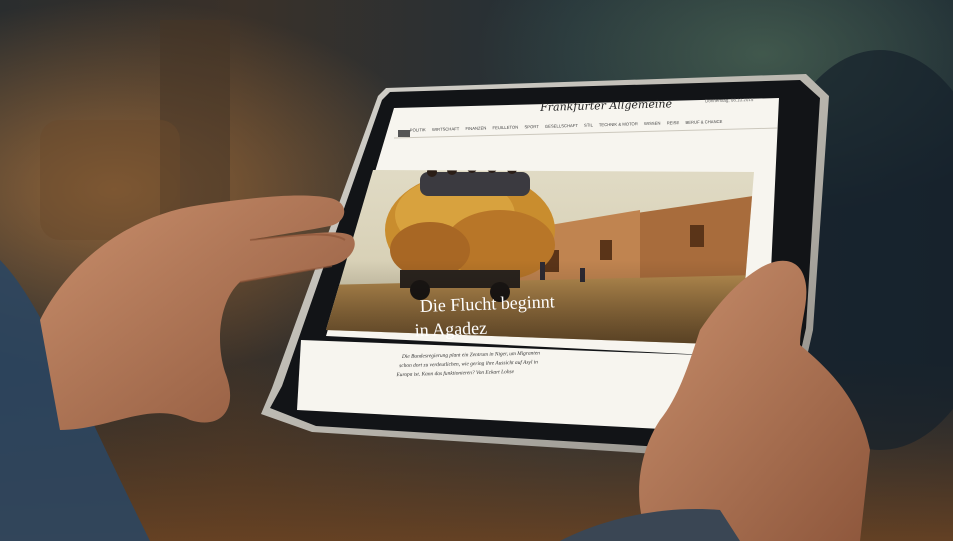 This screenshot has width=953, height=541. Describe the element at coordinates (531, 126) in the screenshot. I see `nav-item: SPORT` at that location.